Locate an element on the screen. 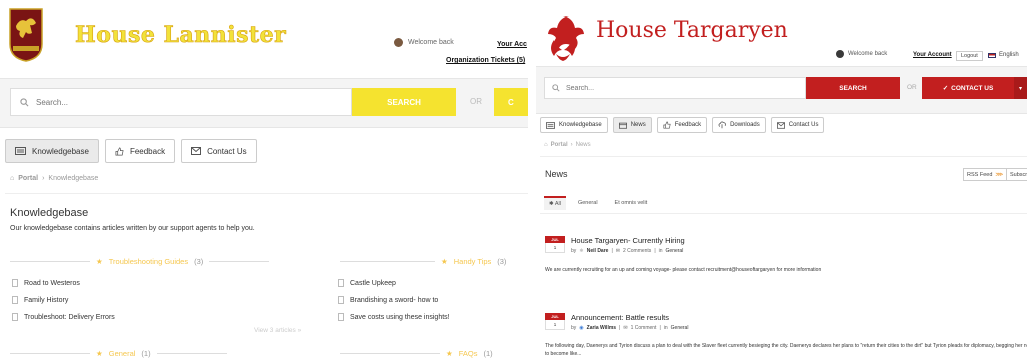 The image size is (1027, 362). page-title: News is located at coordinates (556, 174).